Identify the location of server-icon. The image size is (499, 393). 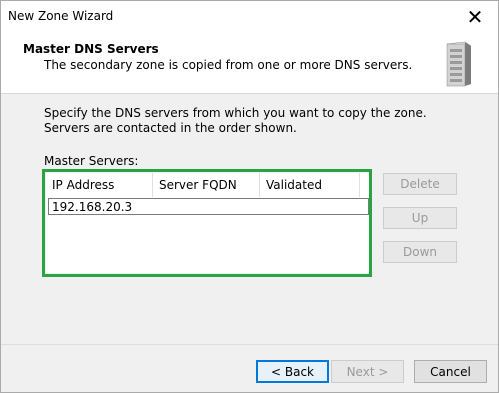
(459, 64).